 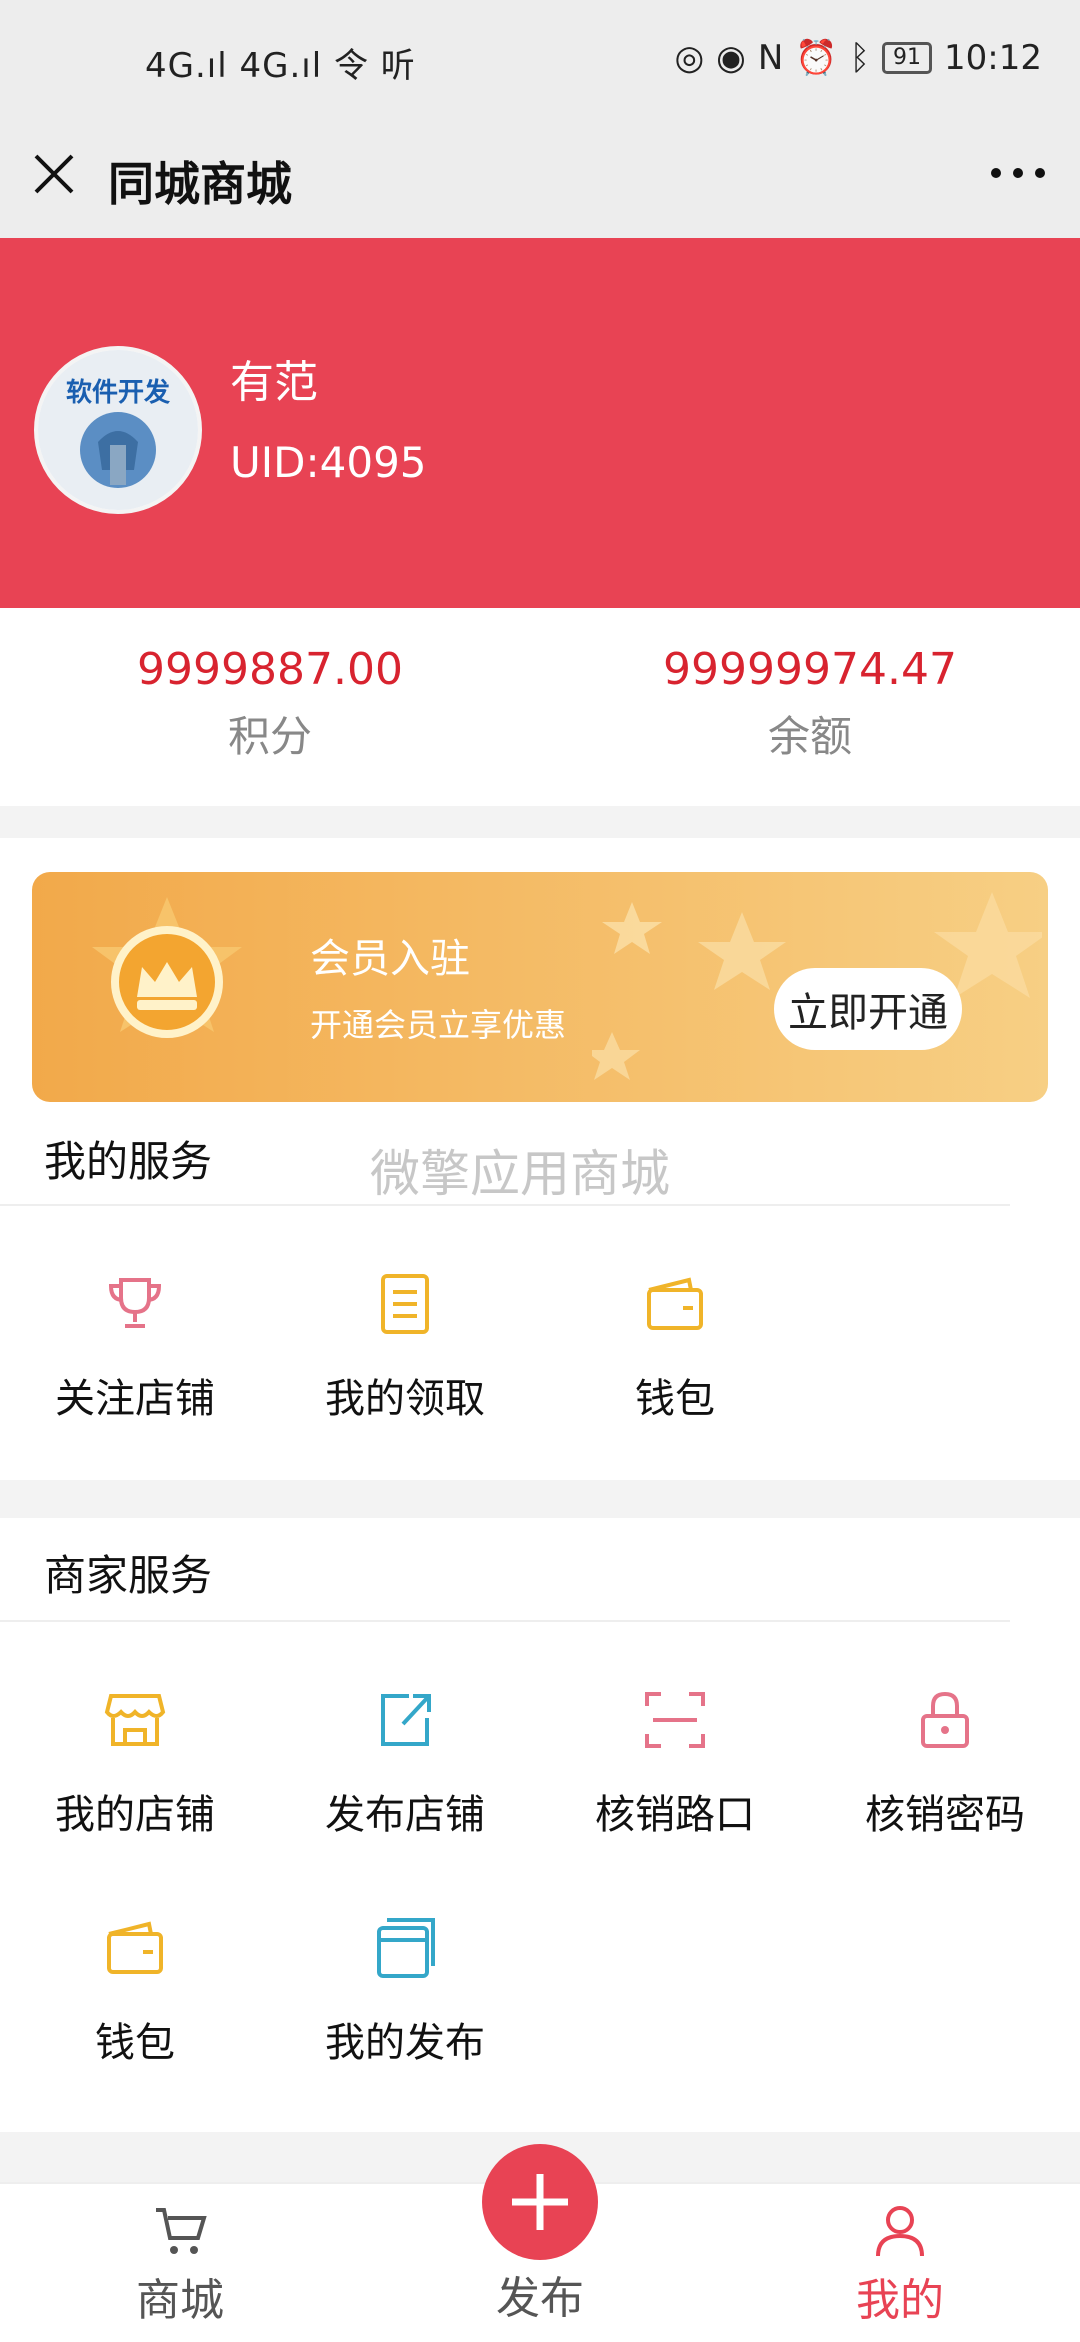 What do you see at coordinates (675, 1762) in the screenshot?
I see `grid-item-verify-entry: 核销路口` at bounding box center [675, 1762].